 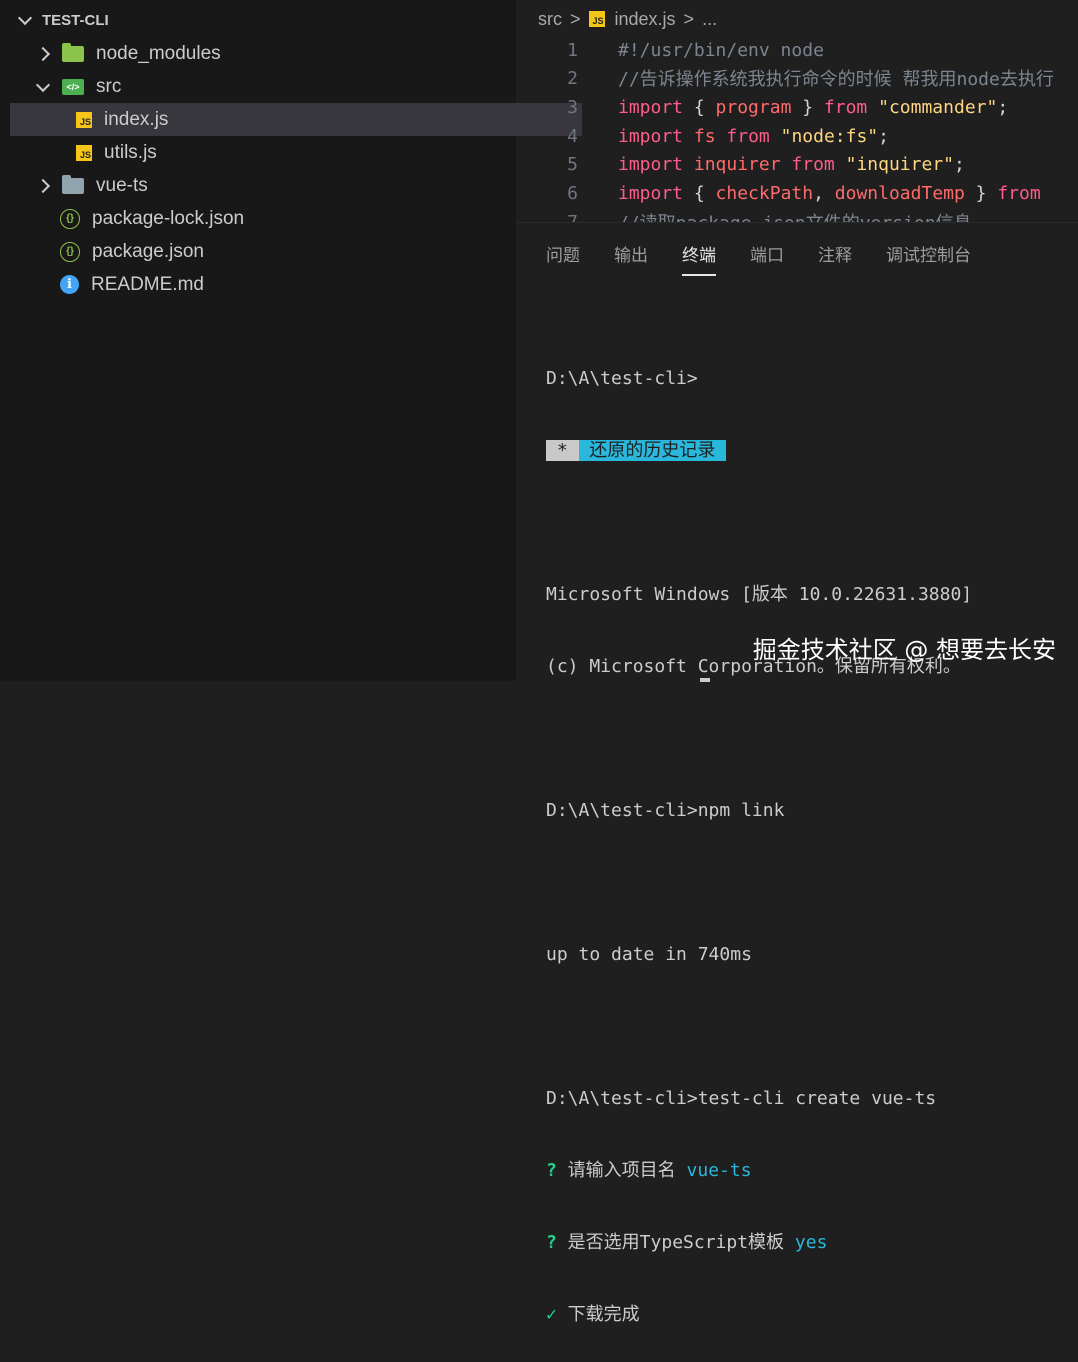 I want to click on tab-problems: 问题, so click(x=563, y=256).